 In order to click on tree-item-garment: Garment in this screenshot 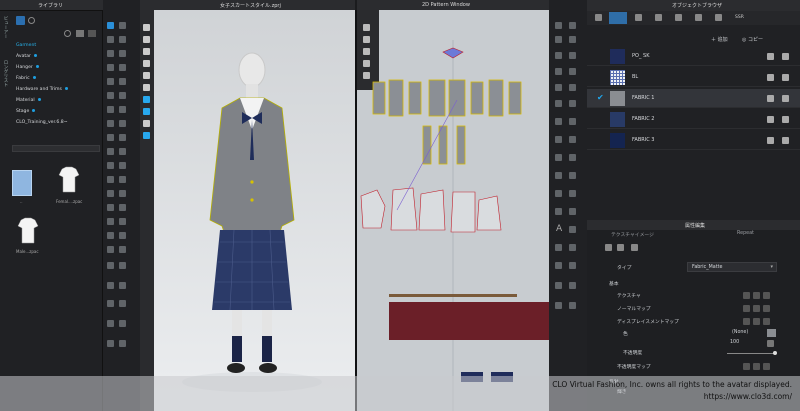, I will do `click(58, 45)`.